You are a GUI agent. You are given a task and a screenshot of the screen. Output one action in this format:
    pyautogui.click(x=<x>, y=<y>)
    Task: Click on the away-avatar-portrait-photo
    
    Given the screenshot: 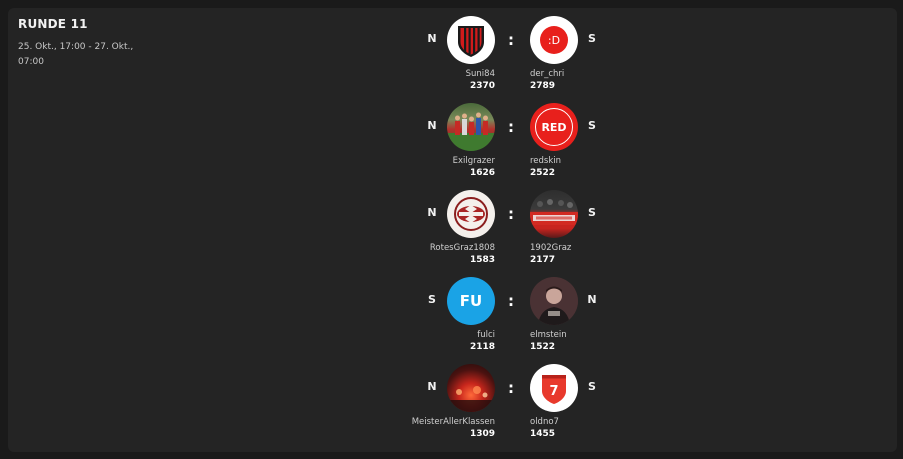 What is the action you would take?
    pyautogui.click(x=554, y=301)
    